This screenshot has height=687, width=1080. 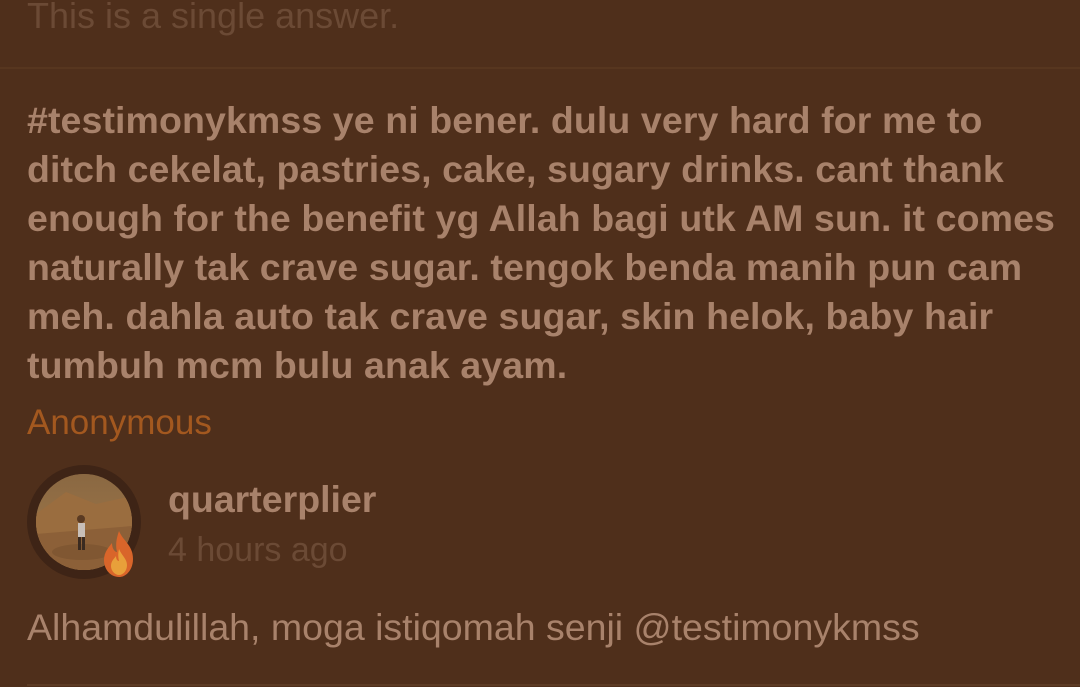 What do you see at coordinates (258, 550) in the screenshot?
I see `timestamp: 4 hours ago` at bounding box center [258, 550].